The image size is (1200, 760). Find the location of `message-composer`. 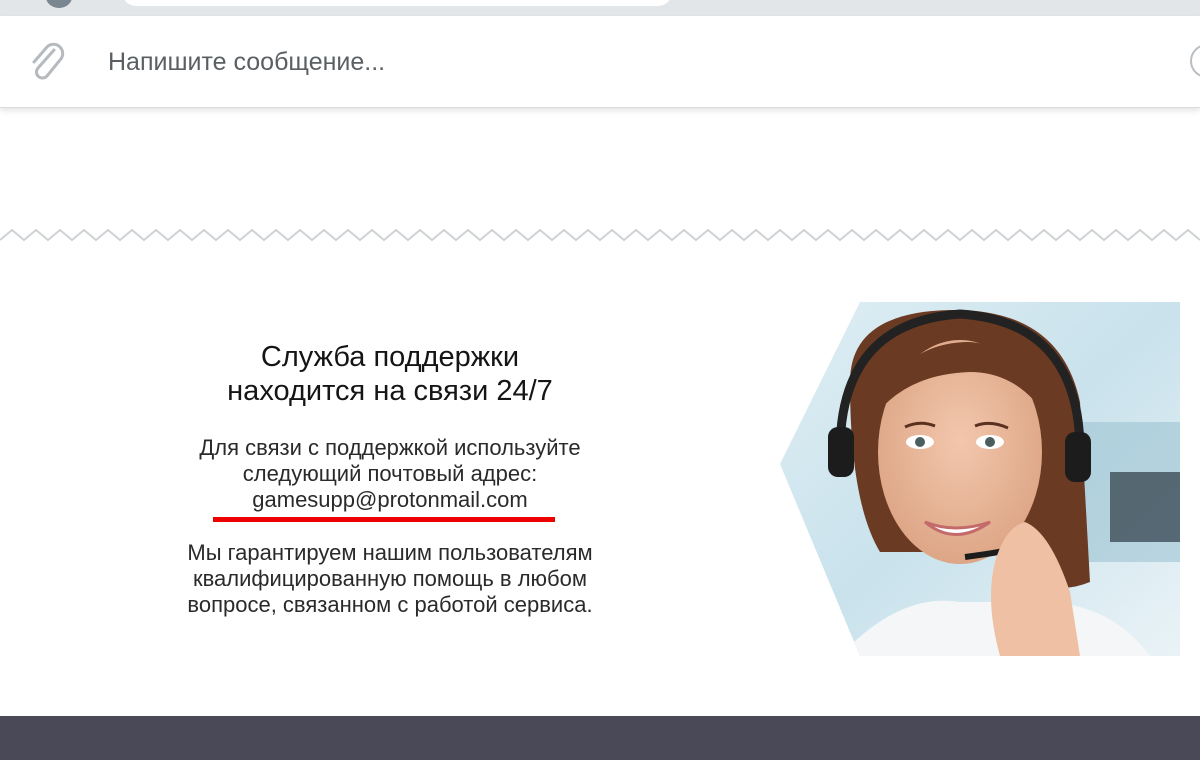

message-composer is located at coordinates (600, 62).